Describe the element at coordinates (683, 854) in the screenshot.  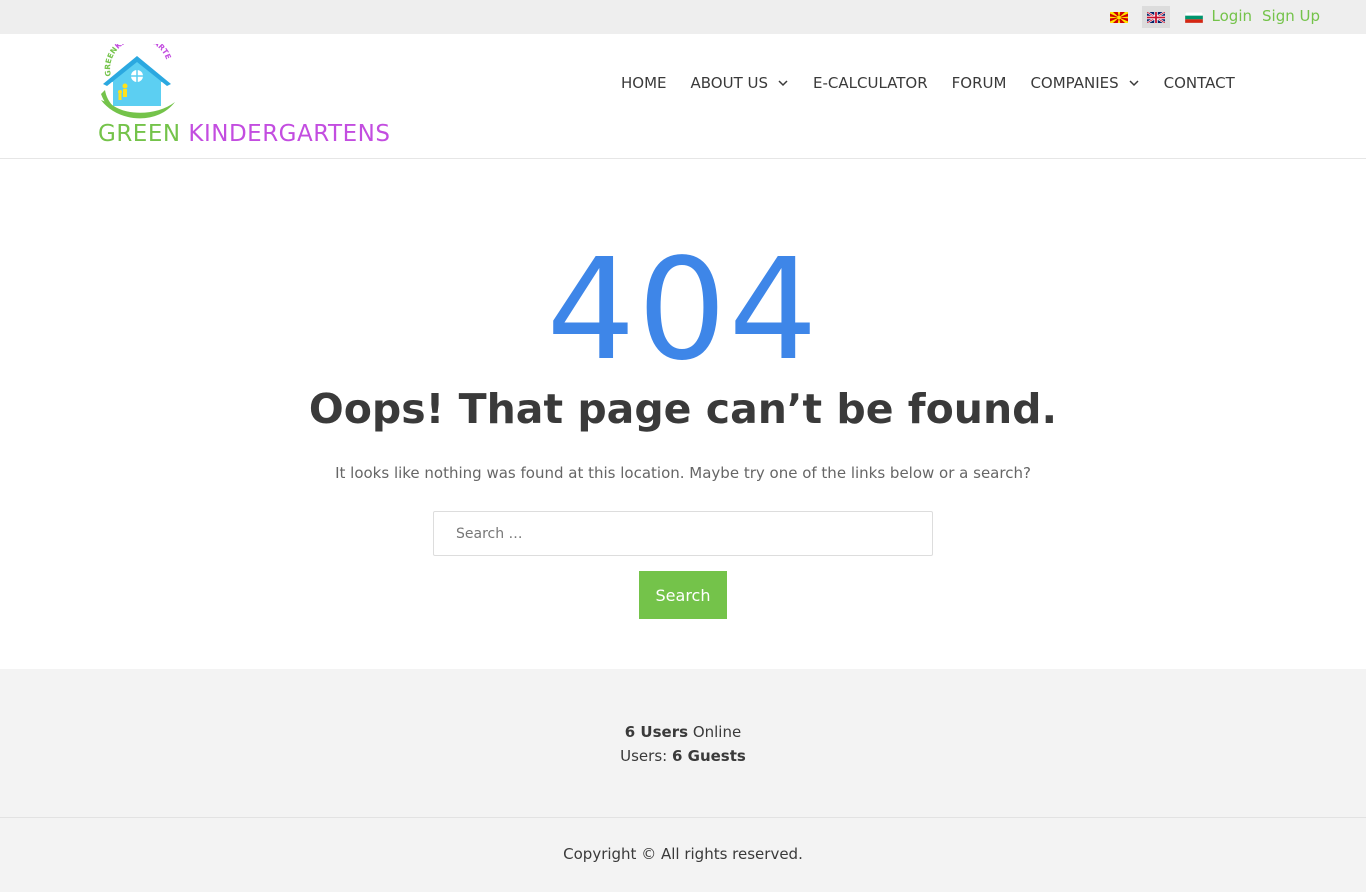
I see `copyright-text: Copyright © All rights reserved.` at that location.